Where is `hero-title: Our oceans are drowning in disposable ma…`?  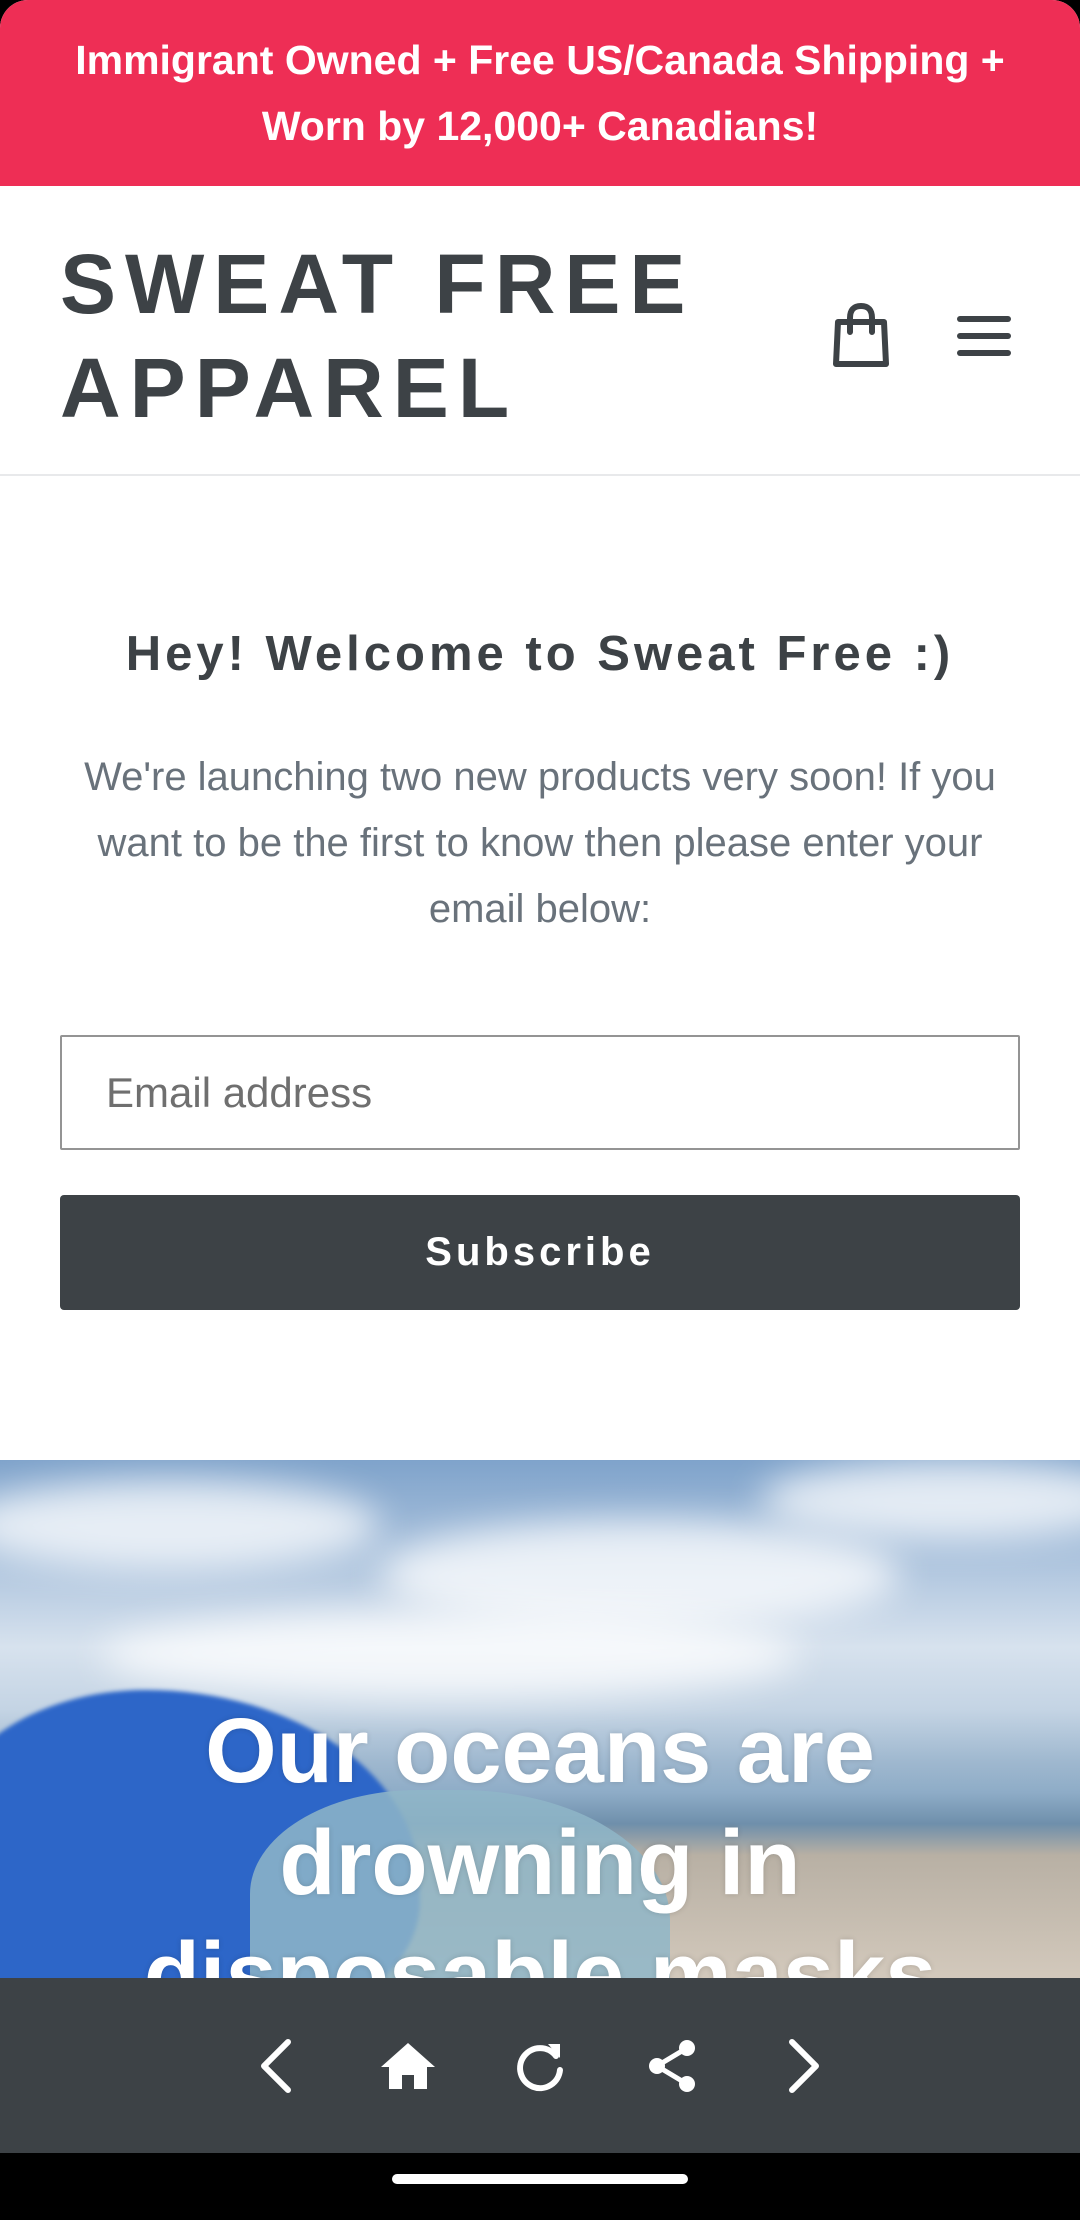 hero-title: Our oceans are drowning in disposable ma… is located at coordinates (540, 1840).